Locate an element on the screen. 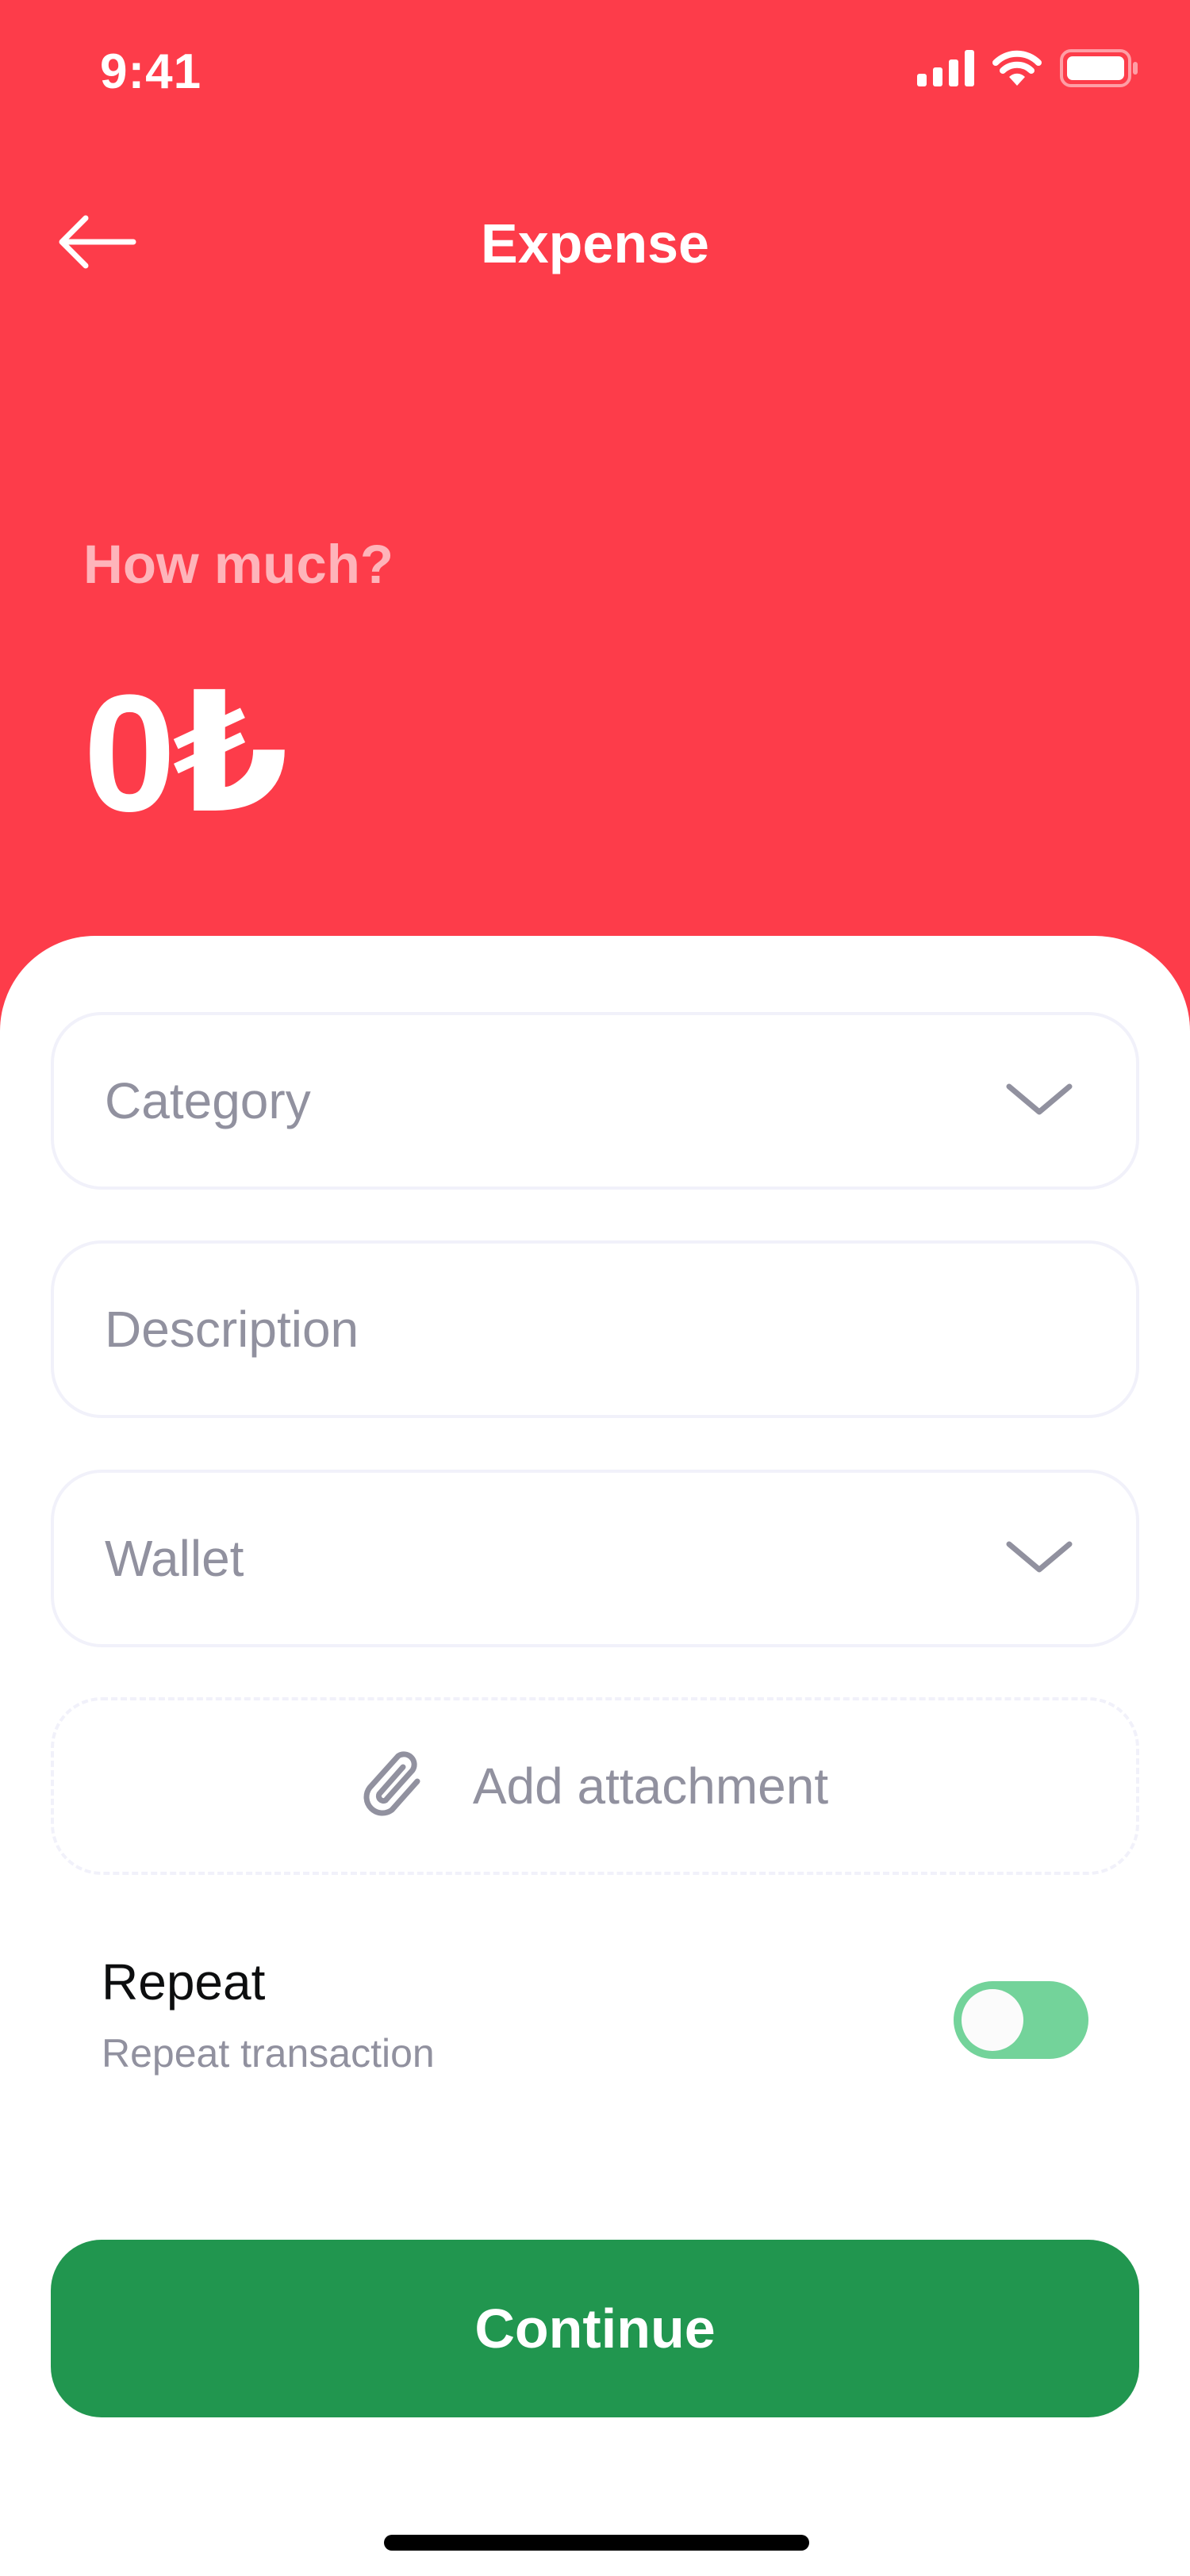  paperclip-icon is located at coordinates (395, 1786).